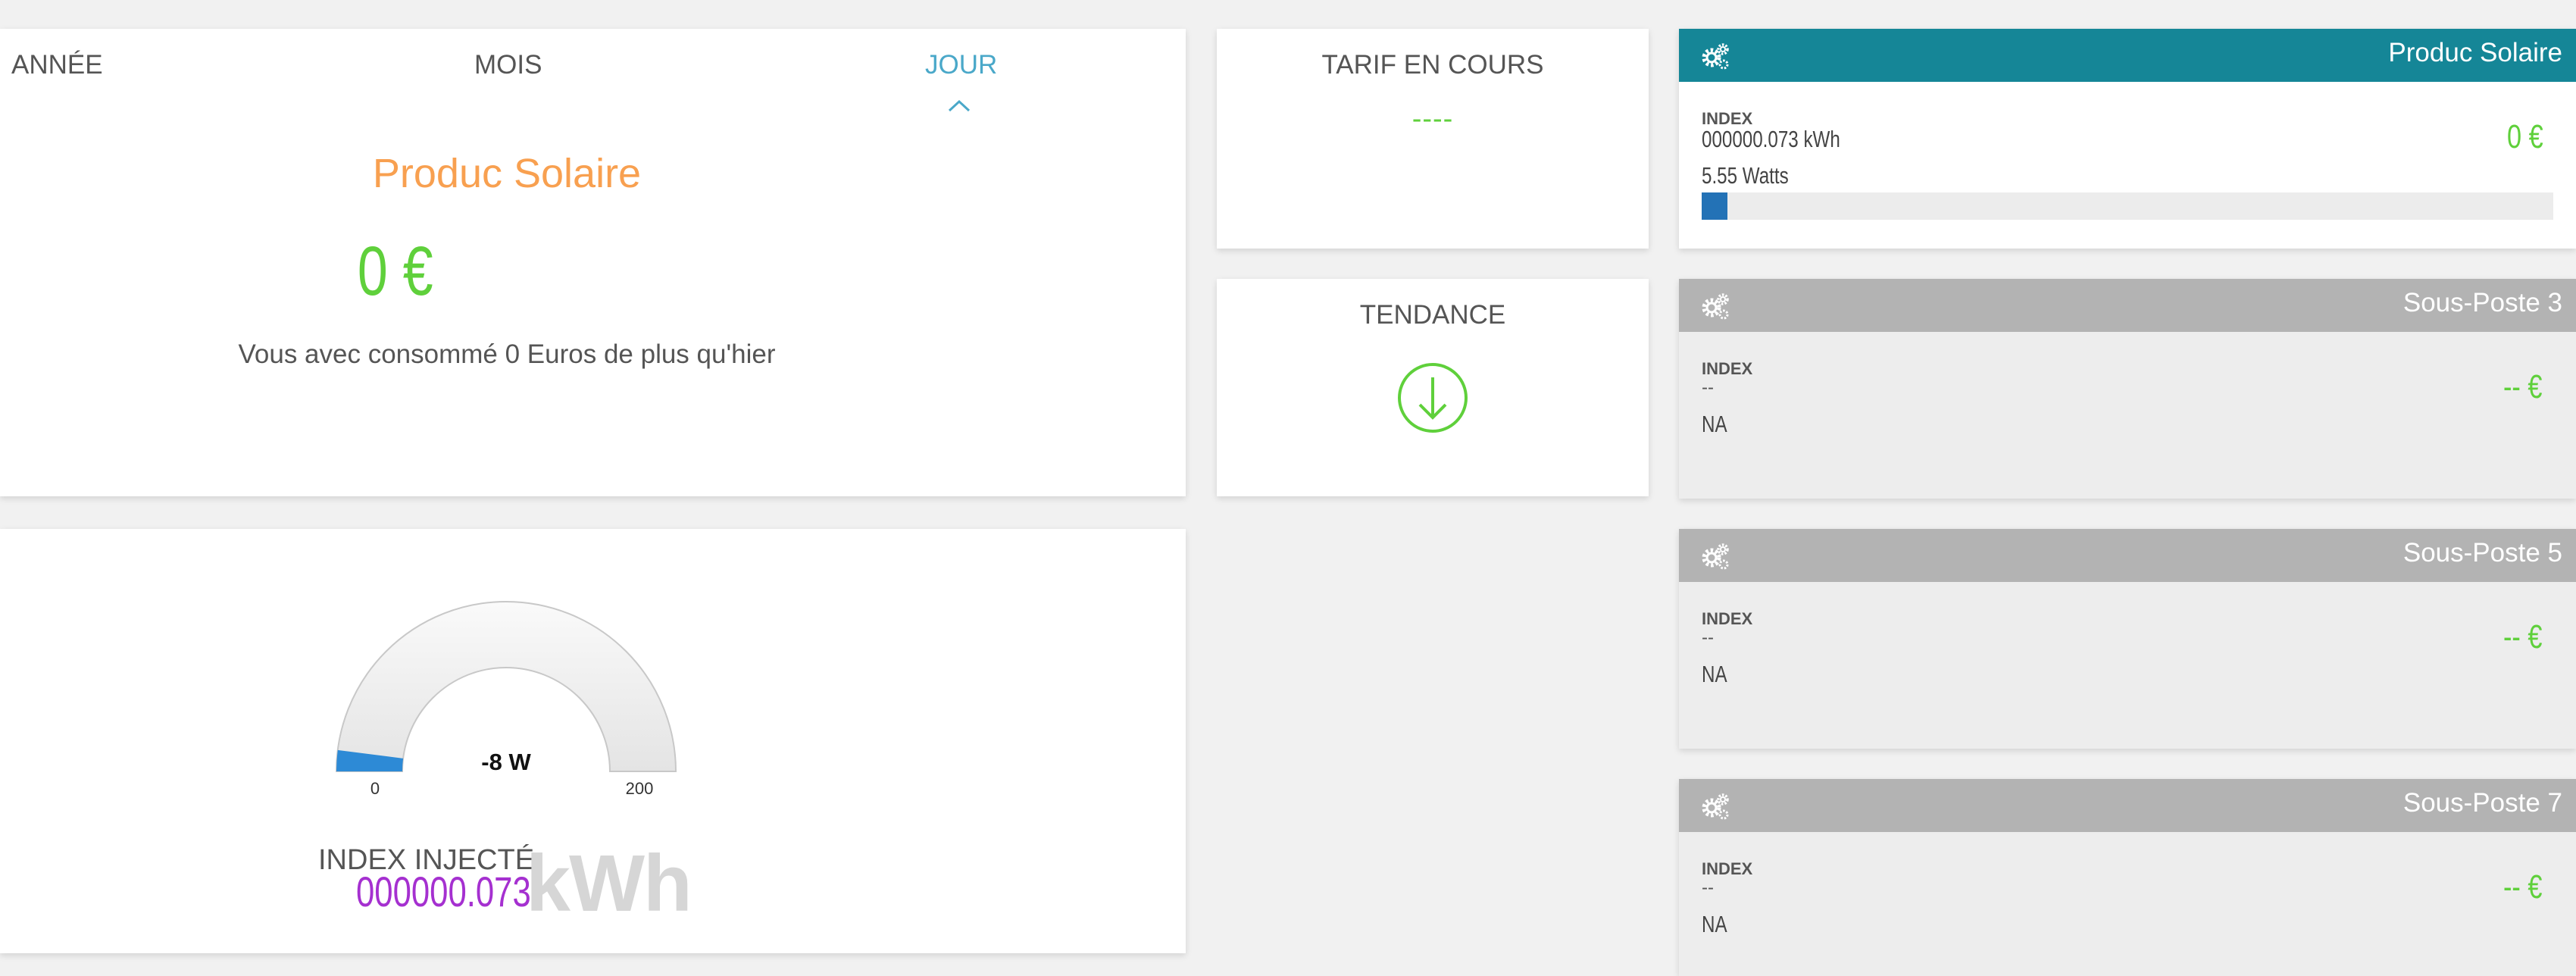  I want to click on subpost-title: Sous-Poste 7, so click(2482, 803).